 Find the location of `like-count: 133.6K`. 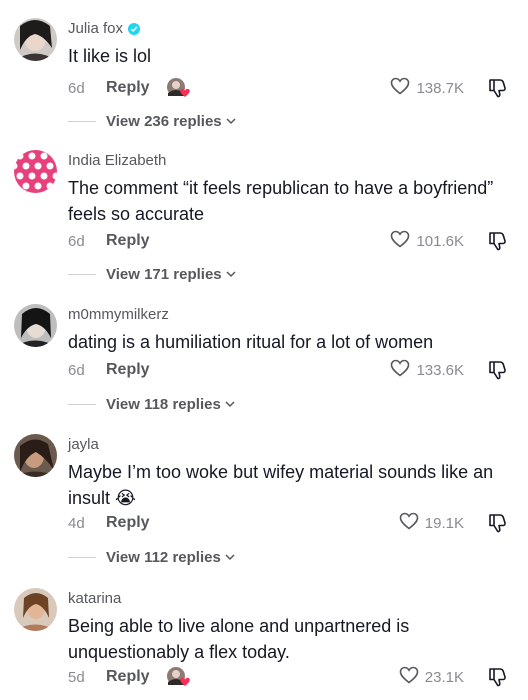

like-count: 133.6K is located at coordinates (440, 370).